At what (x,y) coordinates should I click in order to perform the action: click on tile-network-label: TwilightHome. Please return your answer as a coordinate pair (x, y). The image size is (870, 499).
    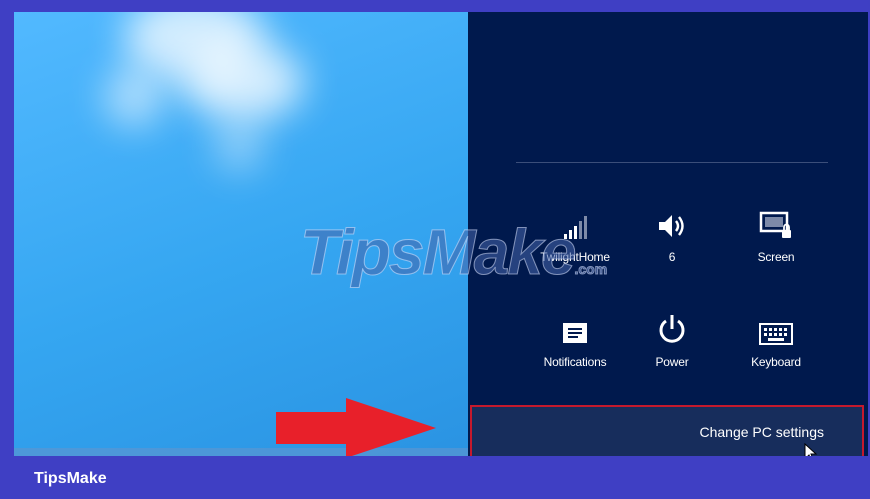
    Looking at the image, I should click on (575, 257).